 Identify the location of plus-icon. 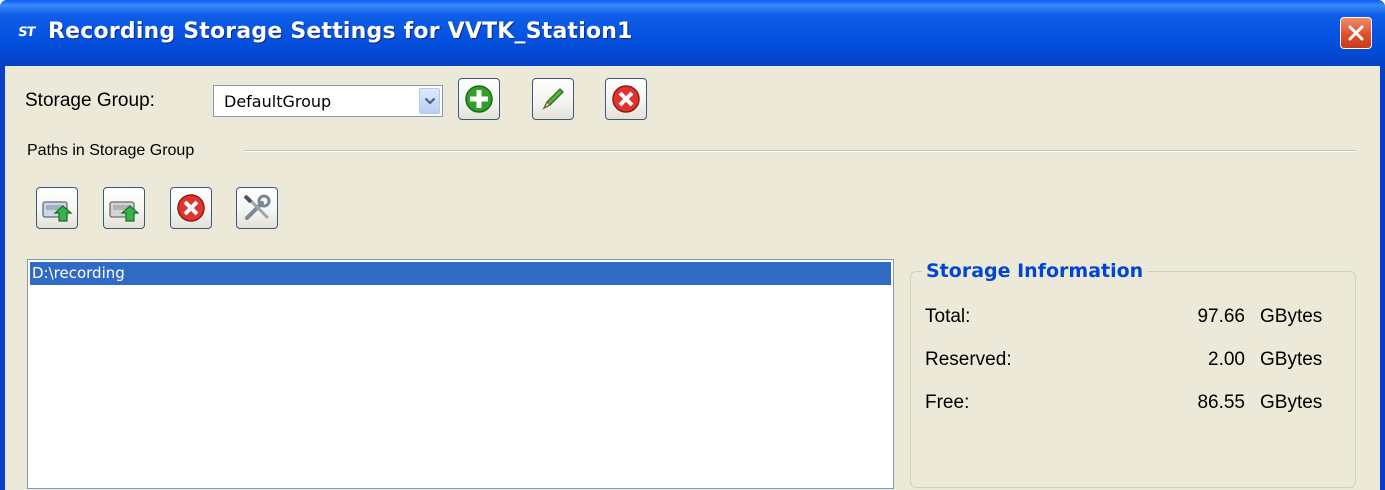
(479, 99).